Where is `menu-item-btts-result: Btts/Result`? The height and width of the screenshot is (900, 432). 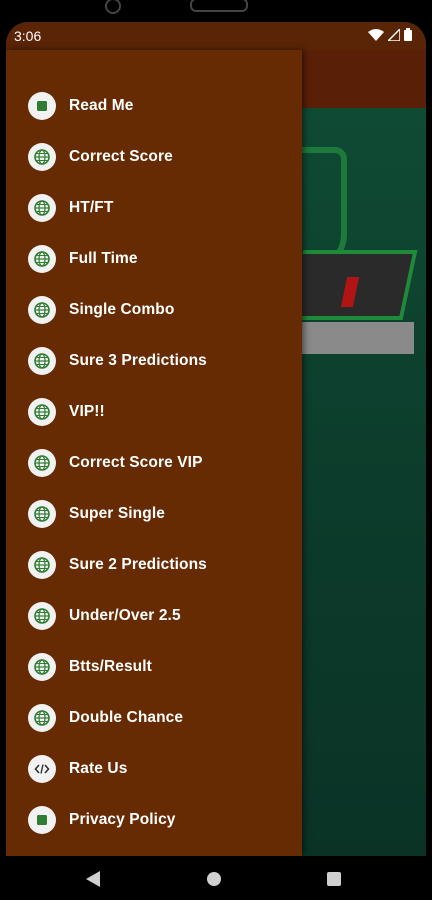 menu-item-btts-result: Btts/Result is located at coordinates (154, 666).